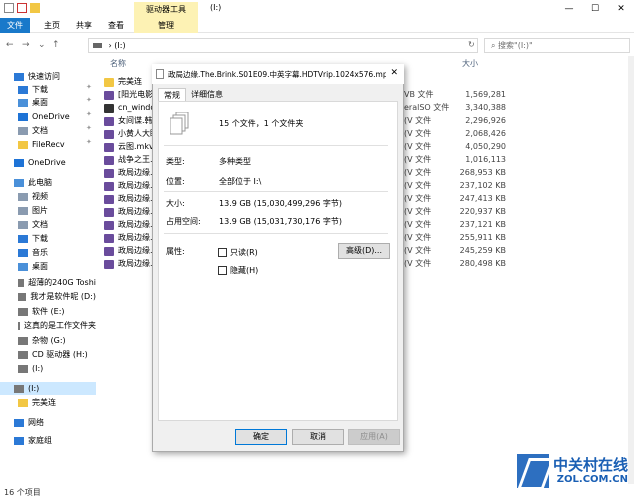  What do you see at coordinates (44, 402) in the screenshot?
I see `sidebar-item-label: 完美连` at bounding box center [44, 402].